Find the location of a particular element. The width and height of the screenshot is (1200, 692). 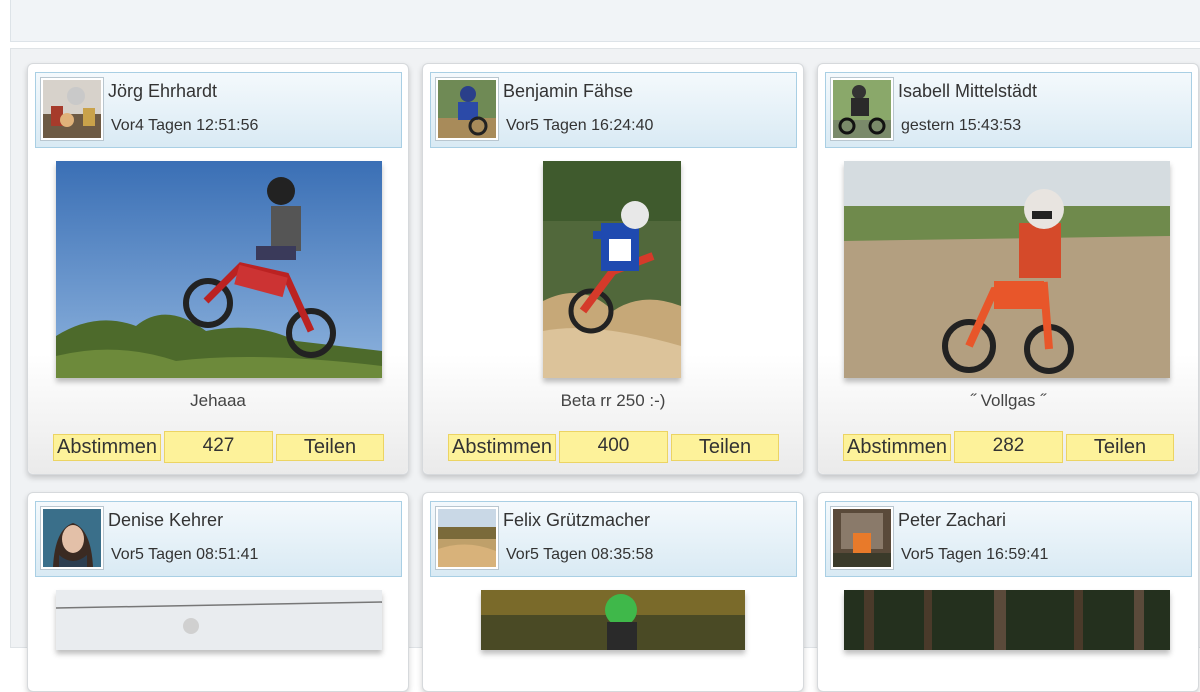

user-name: Jörg Ehrhardt is located at coordinates (162, 91).